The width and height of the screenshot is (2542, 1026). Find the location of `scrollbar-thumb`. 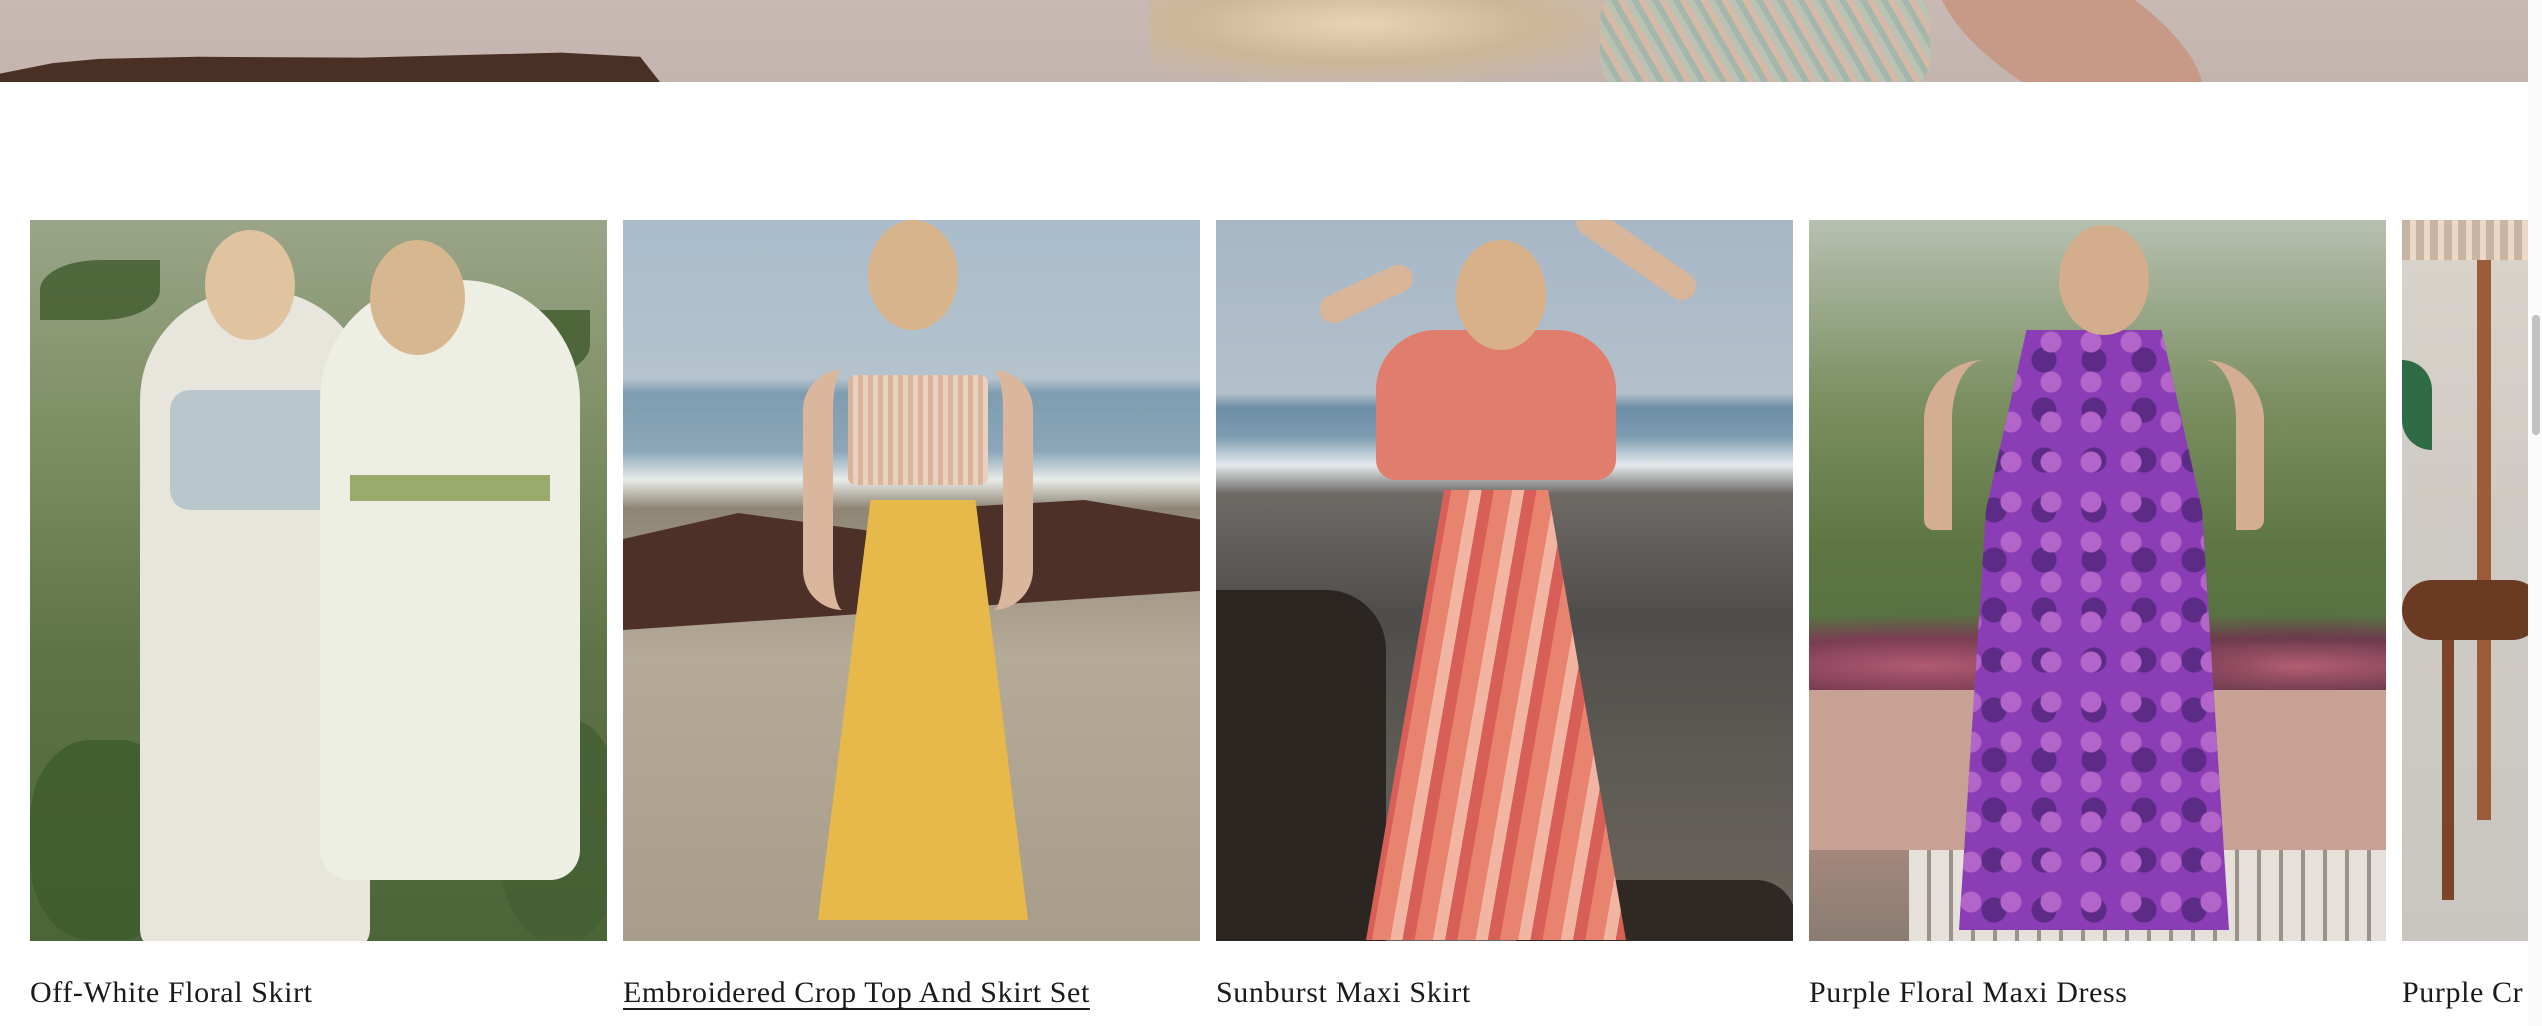

scrollbar-thumb is located at coordinates (2536, 375).